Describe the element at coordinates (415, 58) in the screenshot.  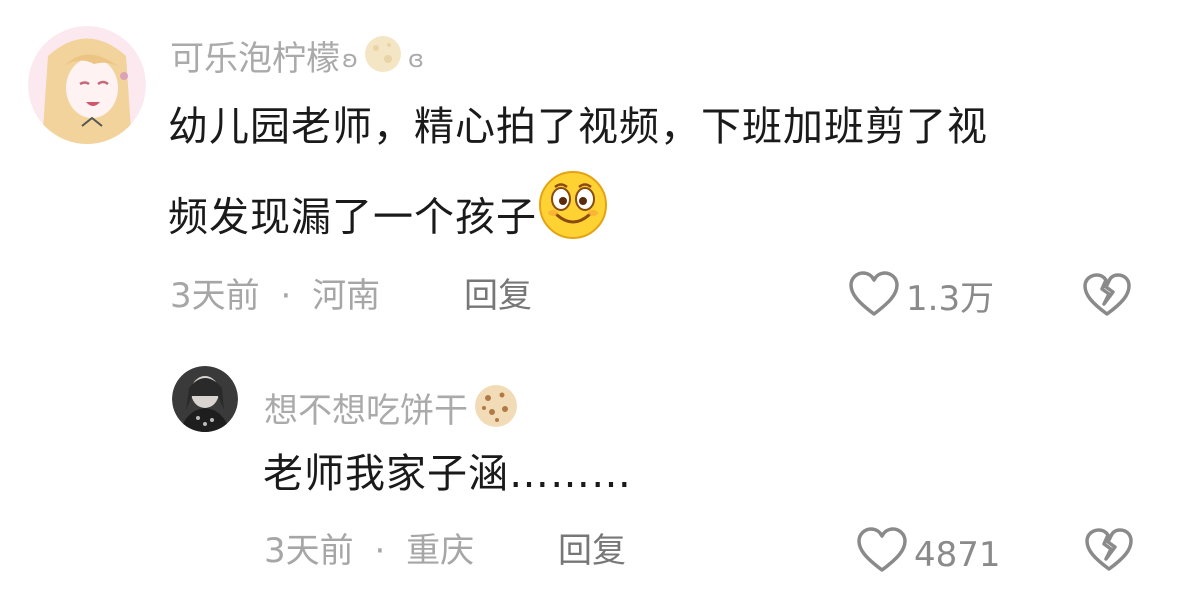
I see `name-decoration-right: ɞ` at that location.